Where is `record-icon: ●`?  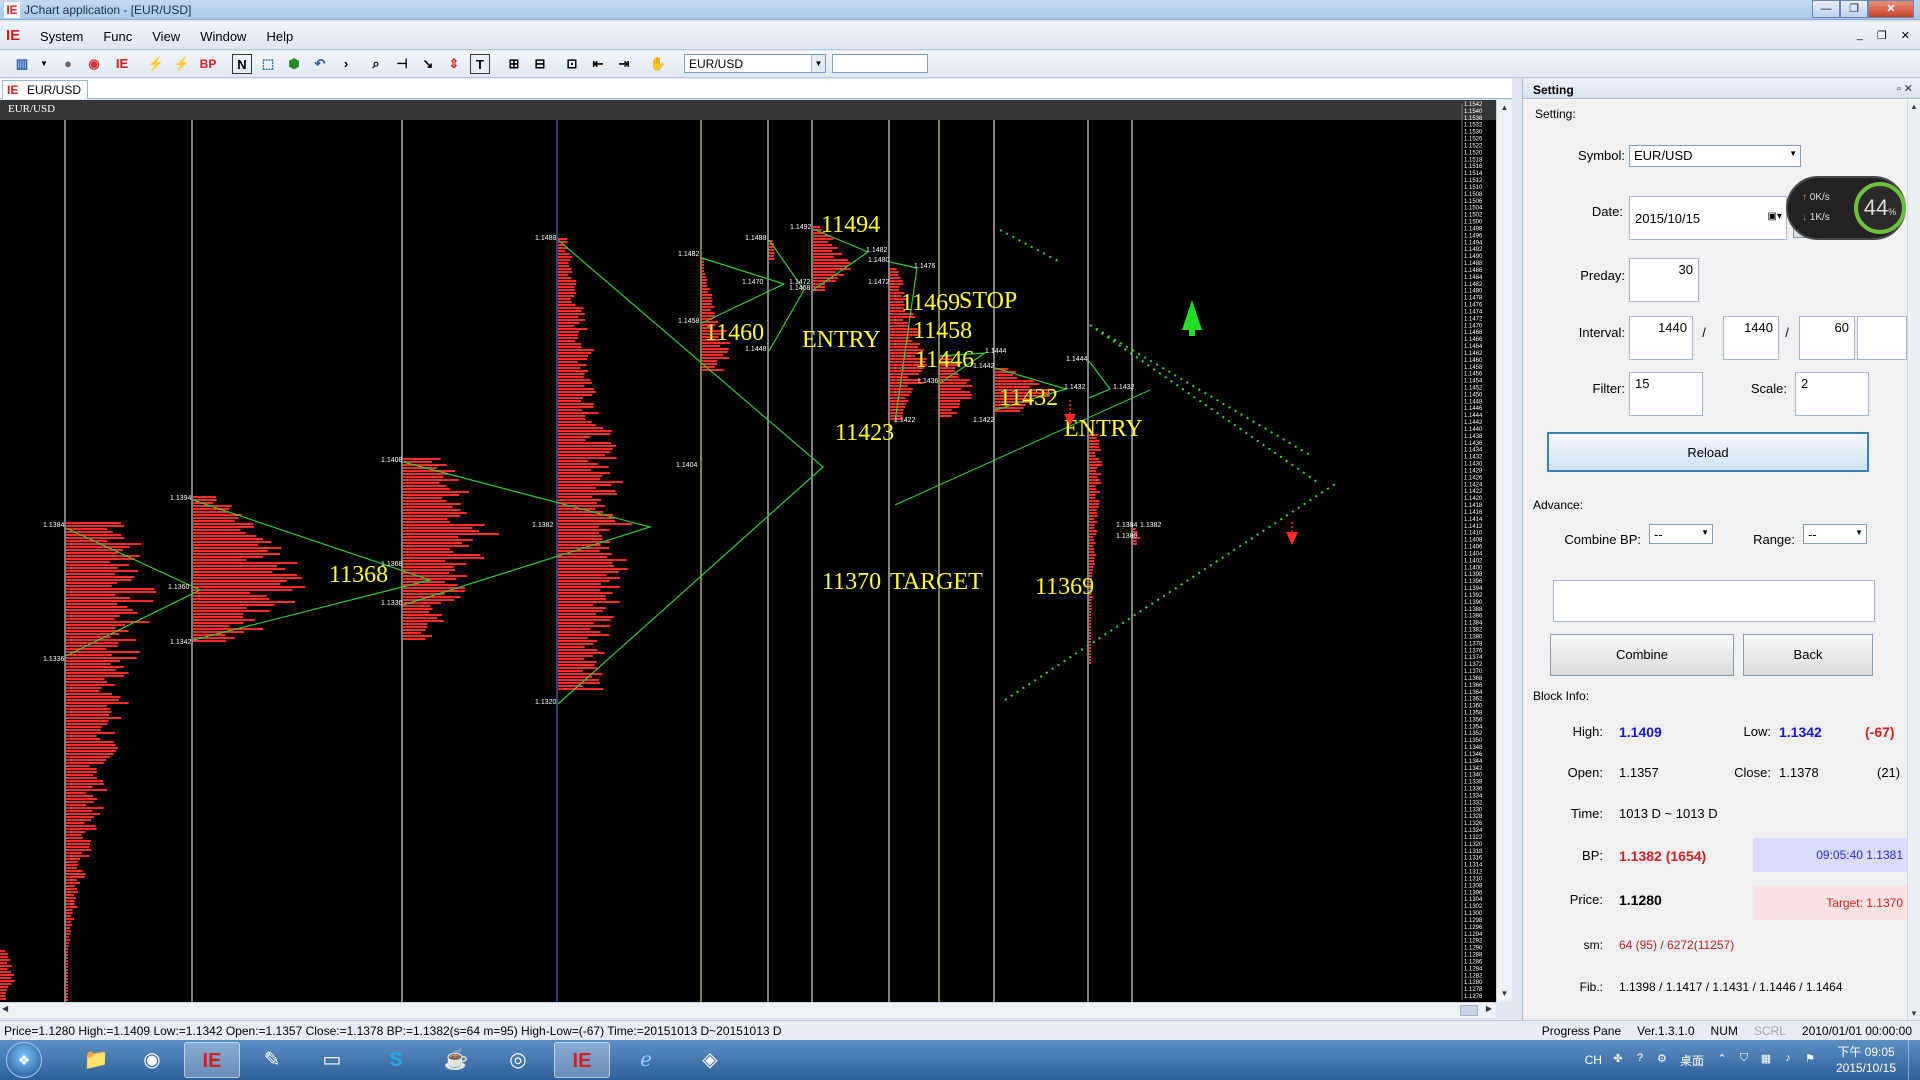
record-icon: ● is located at coordinates (68, 64).